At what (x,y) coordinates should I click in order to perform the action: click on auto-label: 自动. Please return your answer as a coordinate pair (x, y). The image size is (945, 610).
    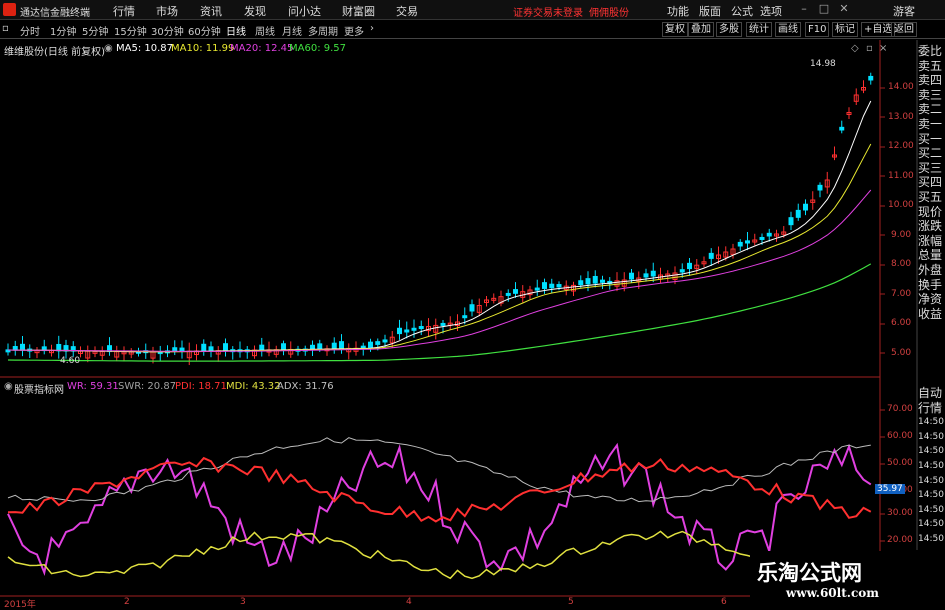
    Looking at the image, I should click on (931, 393).